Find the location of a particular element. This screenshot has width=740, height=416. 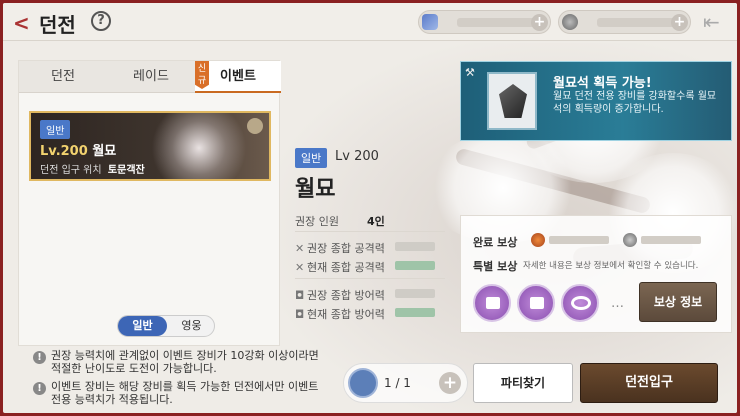

party-value: 4인 is located at coordinates (376, 221).